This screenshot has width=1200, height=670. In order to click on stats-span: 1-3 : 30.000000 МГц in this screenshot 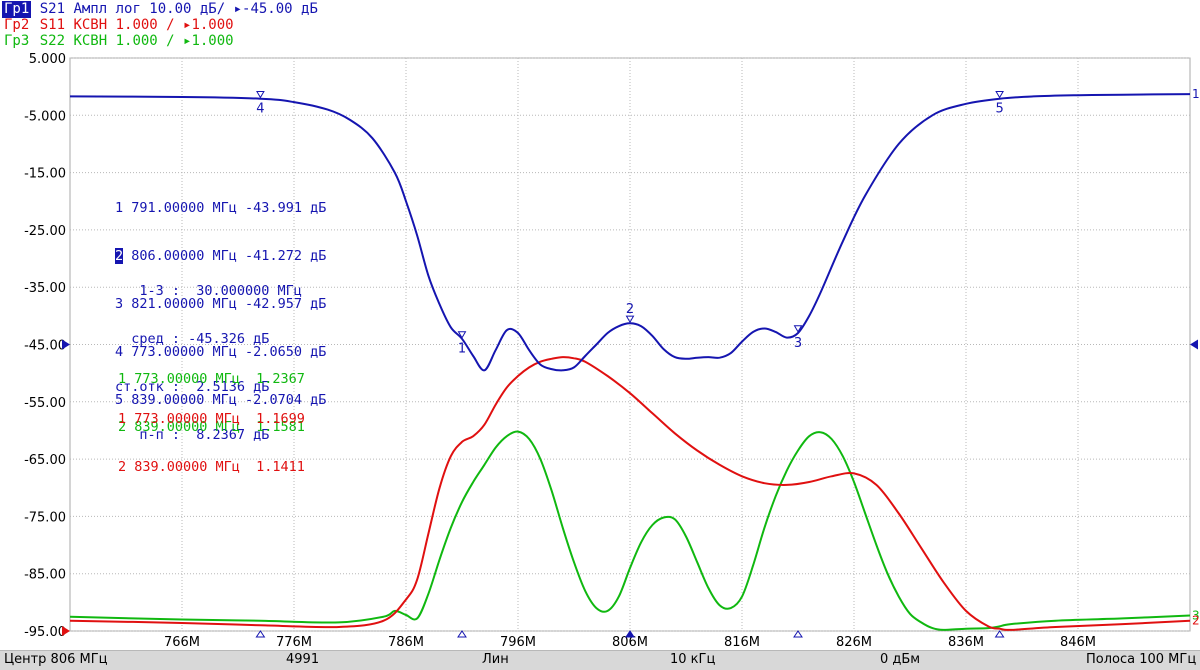, I will do `click(208, 291)`.